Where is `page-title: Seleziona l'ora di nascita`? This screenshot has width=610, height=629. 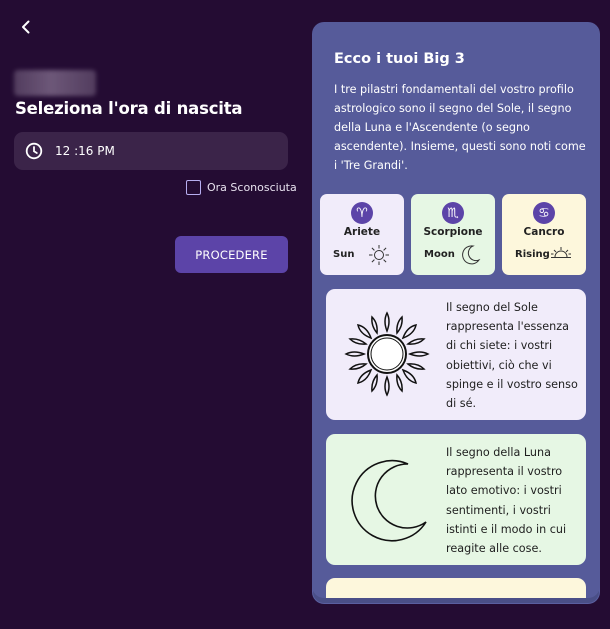 page-title: Seleziona l'ora di nascita is located at coordinates (129, 108).